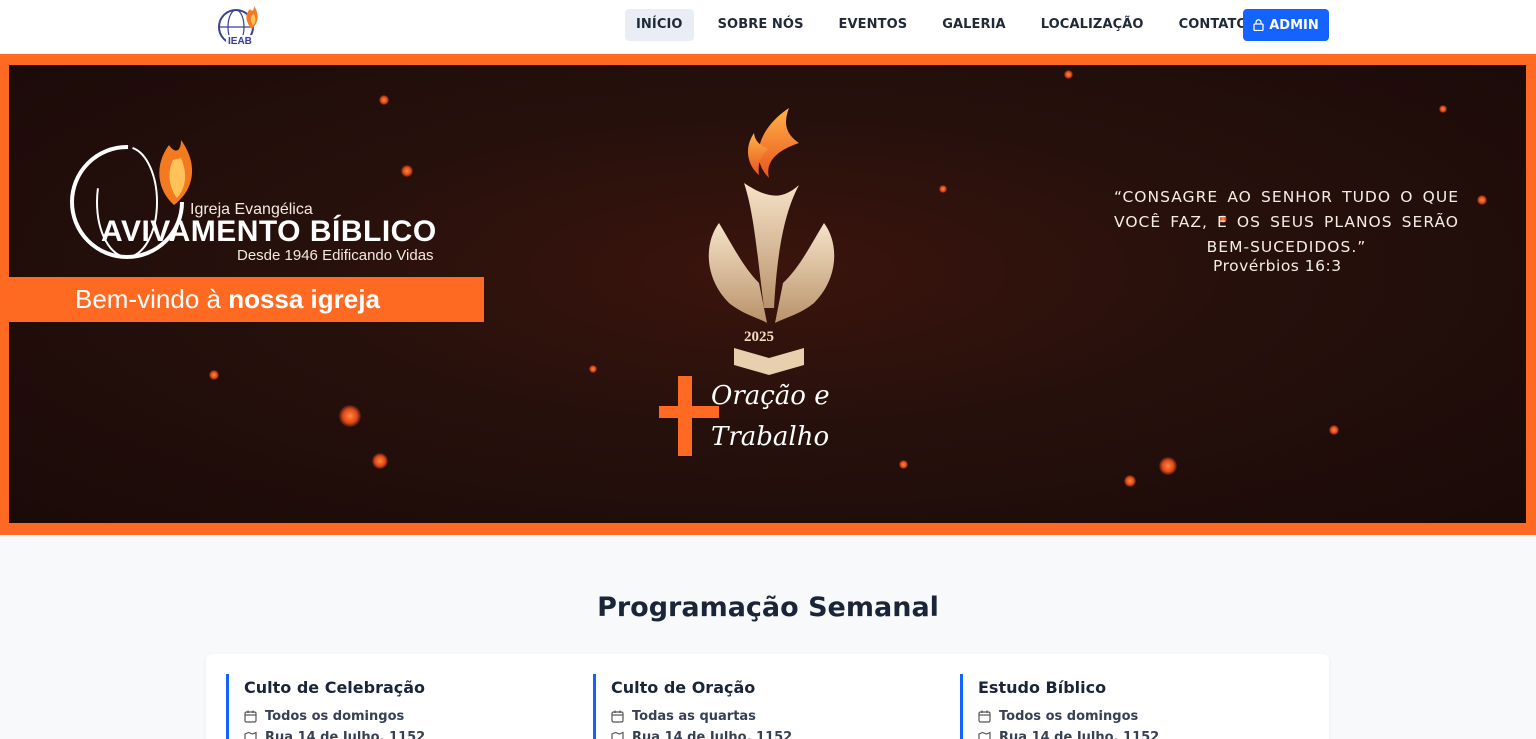 This screenshot has height=739, width=1536. I want to click on welcome-bold: nossa igreja, so click(304, 299).